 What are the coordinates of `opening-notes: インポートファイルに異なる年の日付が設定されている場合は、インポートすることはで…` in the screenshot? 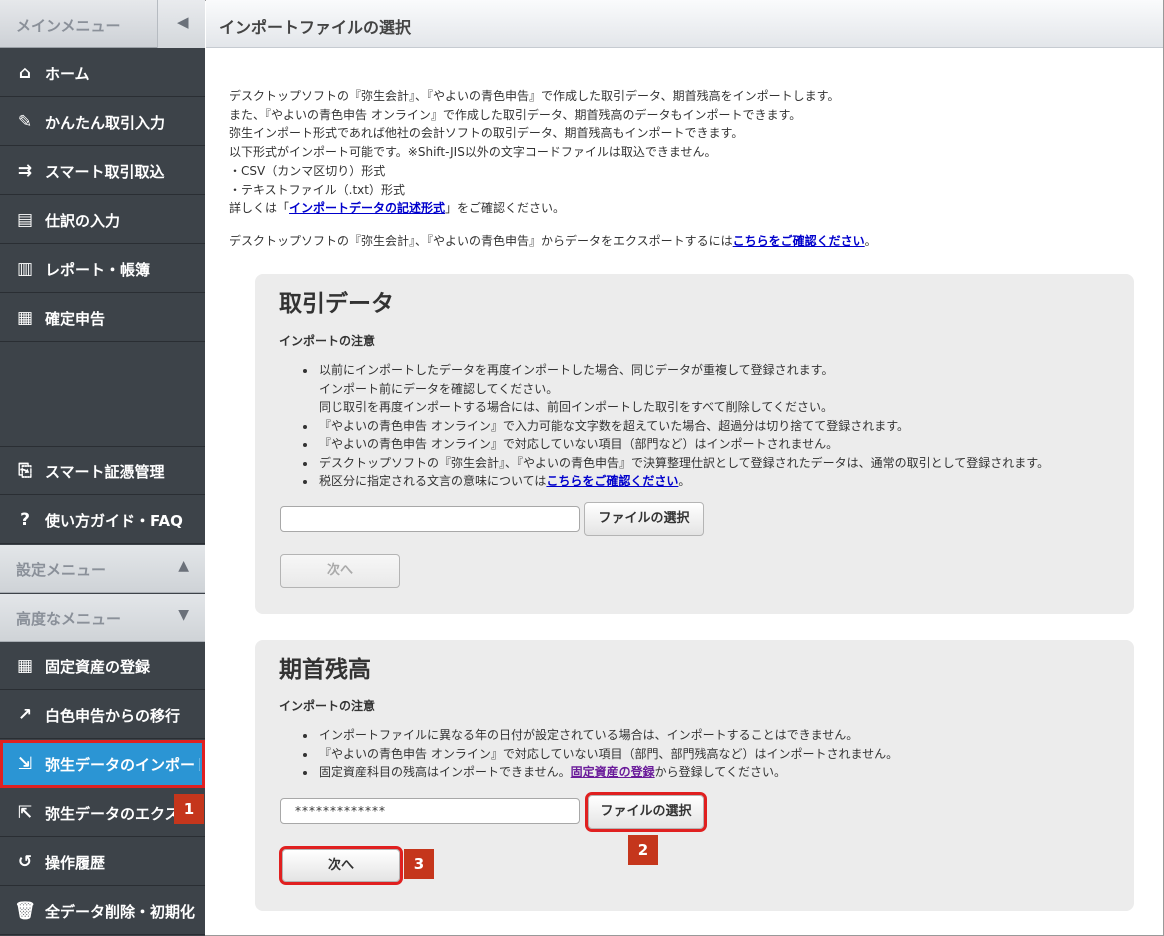 It's located at (607, 754).